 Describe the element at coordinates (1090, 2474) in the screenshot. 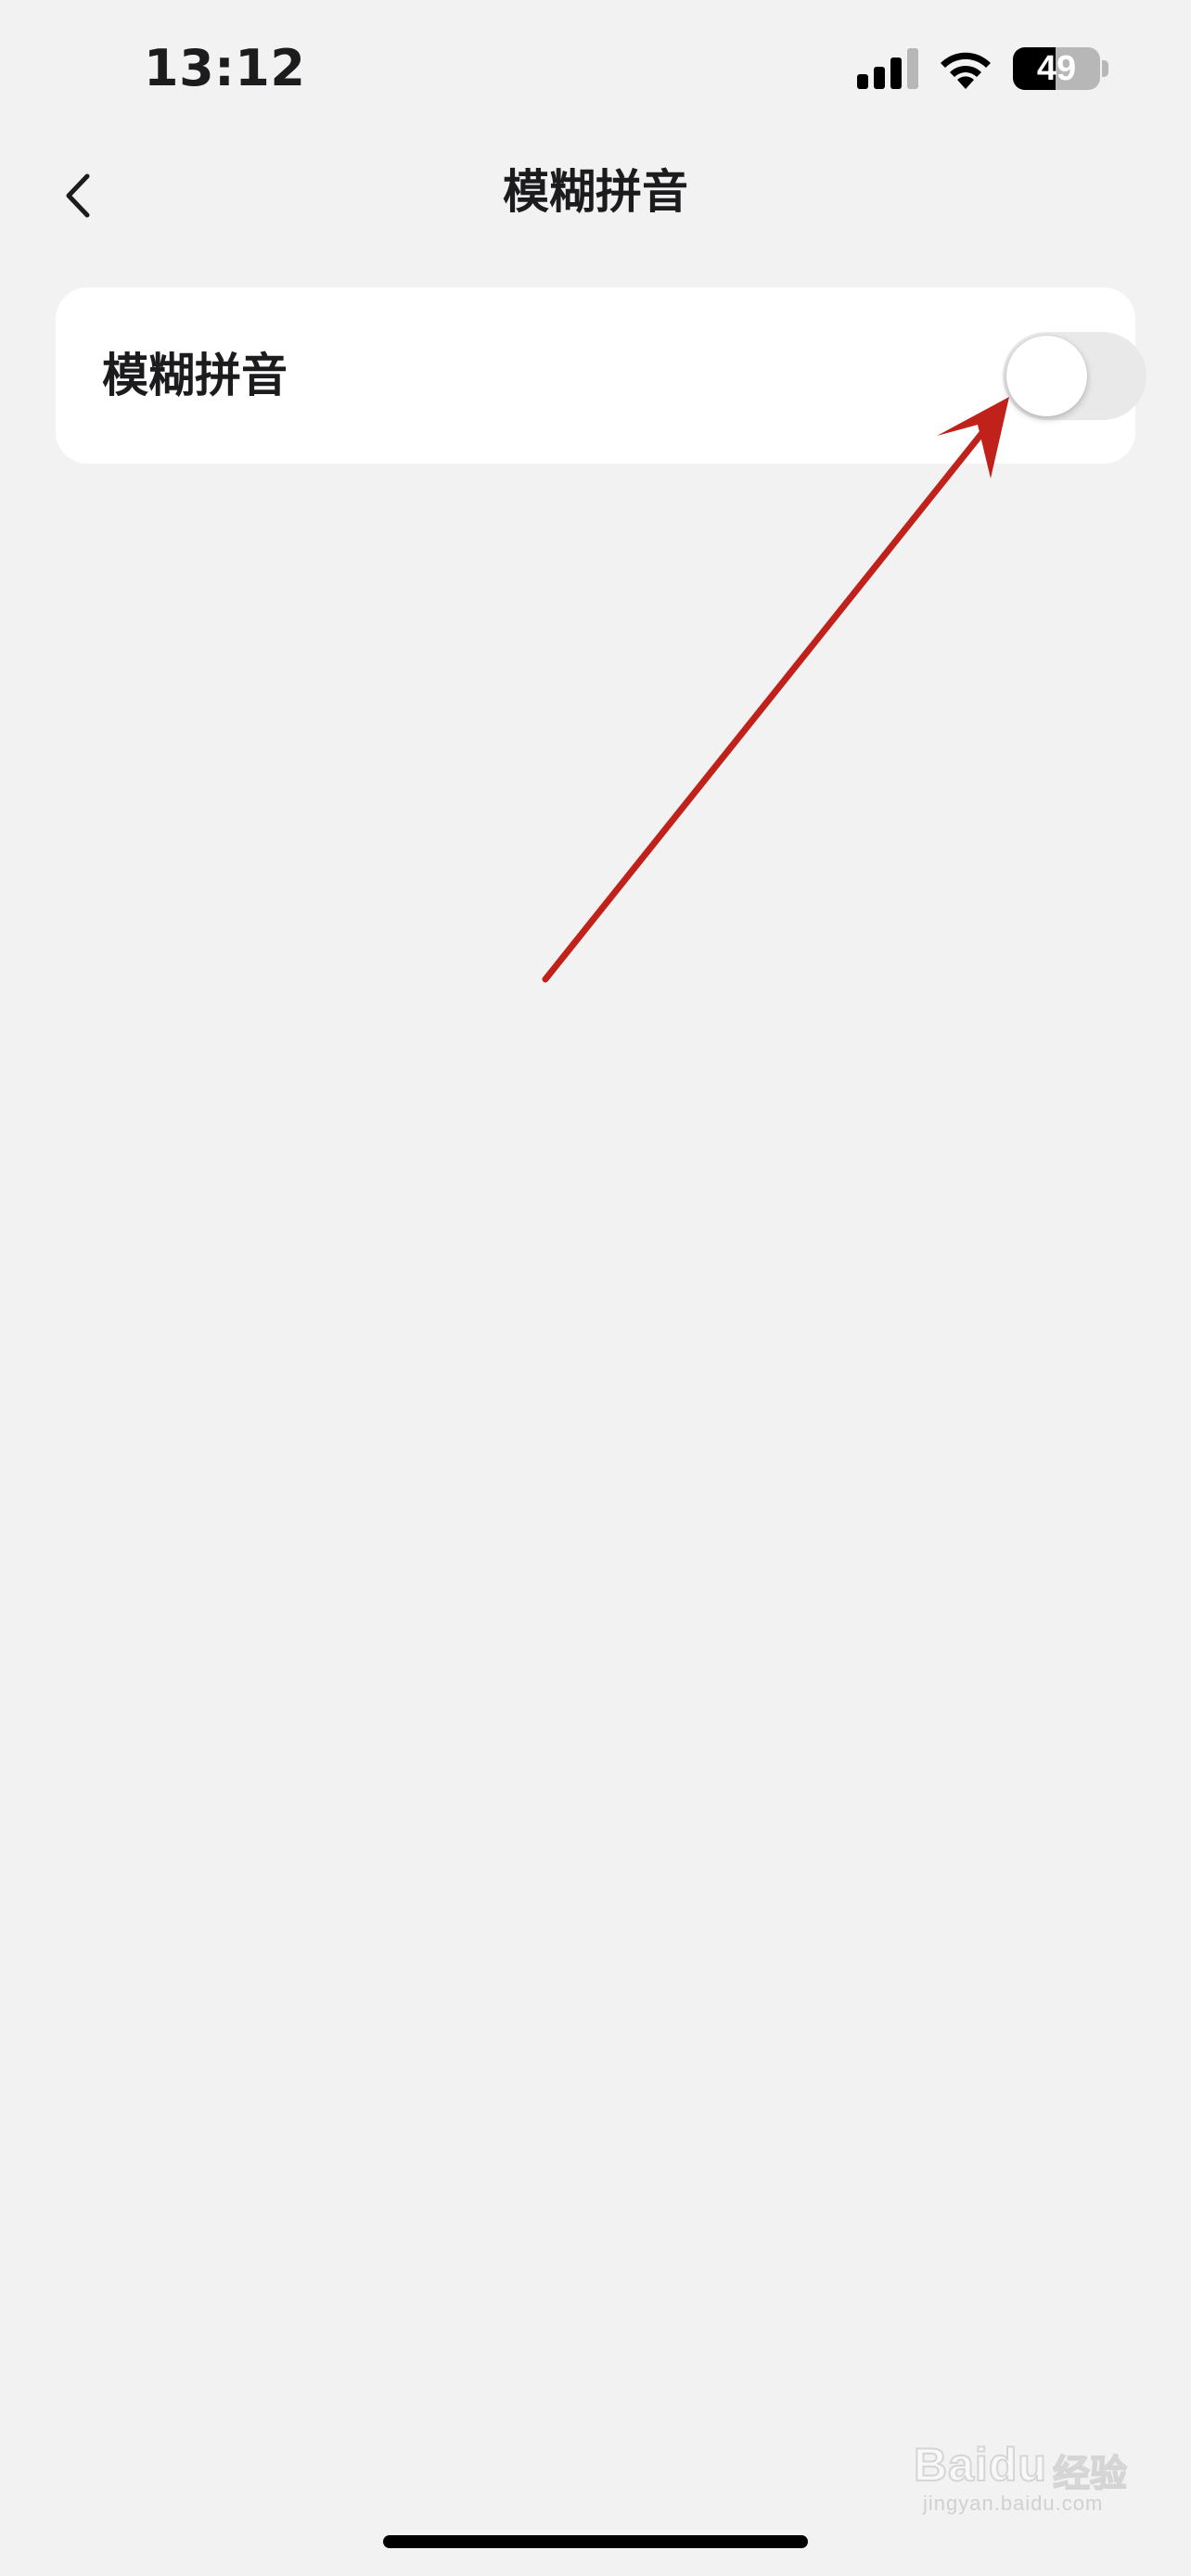

I see `watermark-label: 经验` at that location.